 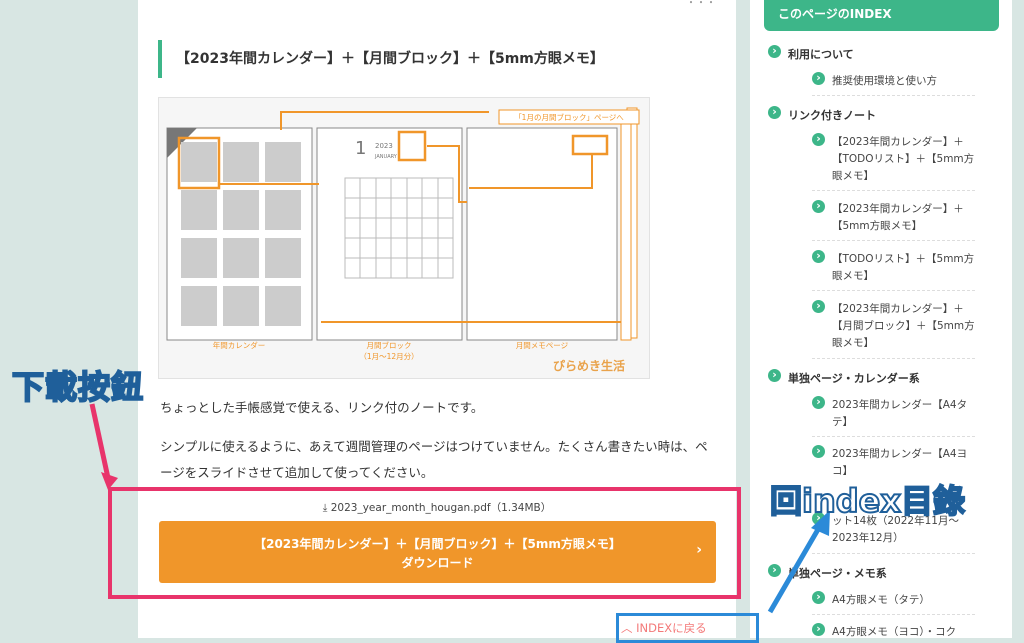 I want to click on preview-big-number: 1, so click(x=360, y=148).